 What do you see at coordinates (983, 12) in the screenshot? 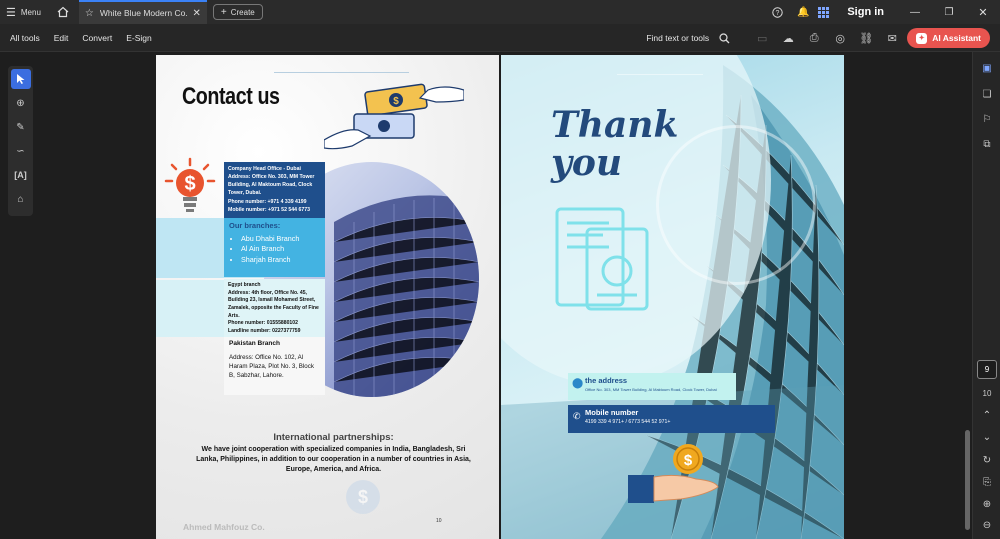
I see `close-window-icon: ✕` at bounding box center [983, 12].